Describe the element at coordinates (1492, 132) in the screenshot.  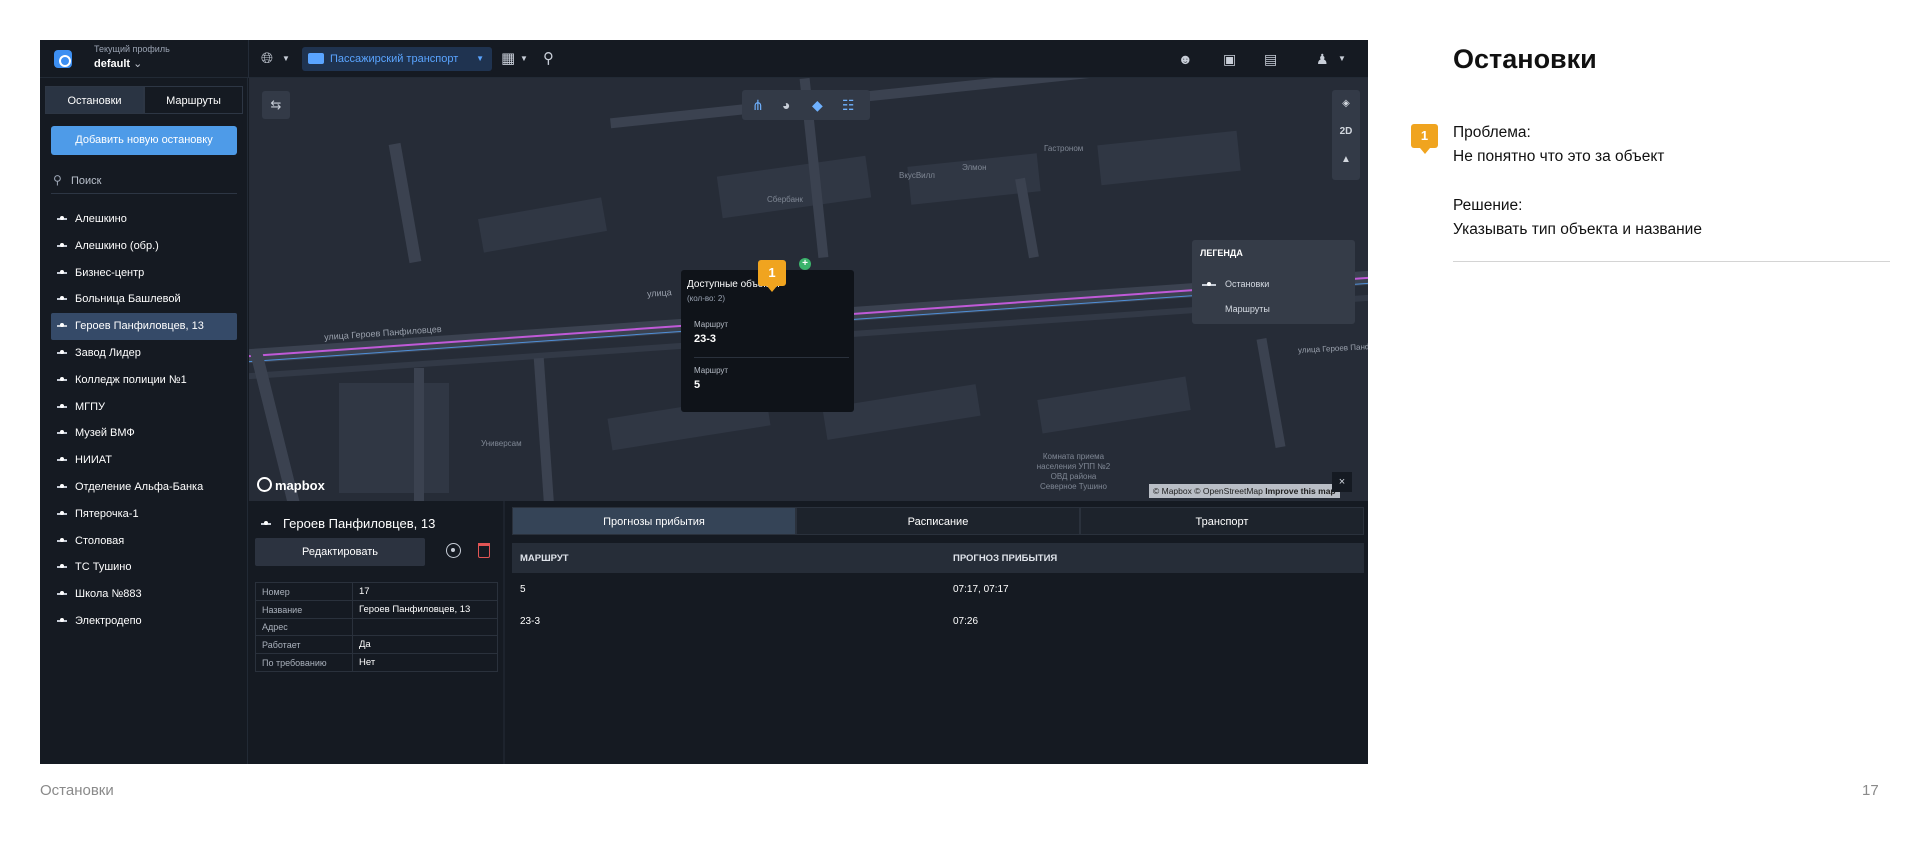
I see `problem-label: Проблема:` at that location.